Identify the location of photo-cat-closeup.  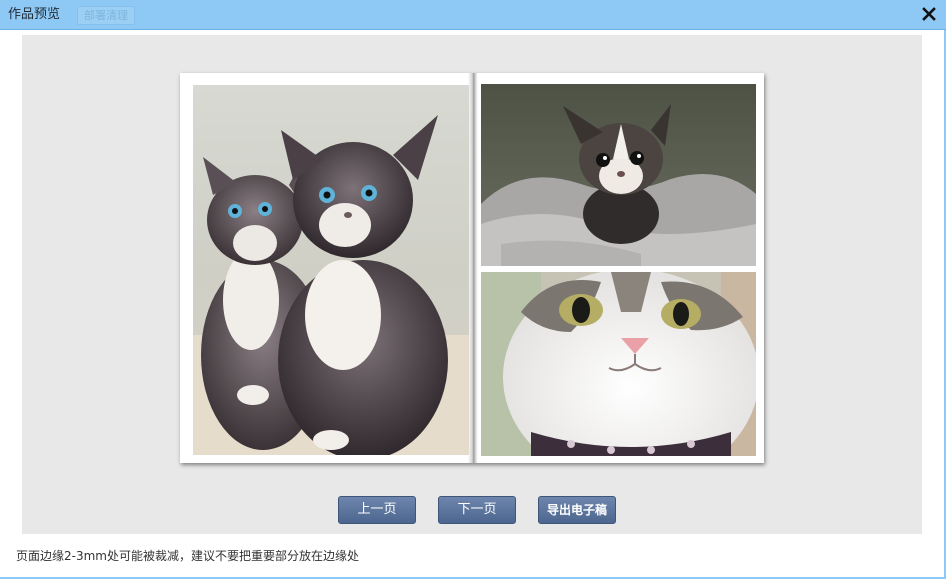
(618, 364).